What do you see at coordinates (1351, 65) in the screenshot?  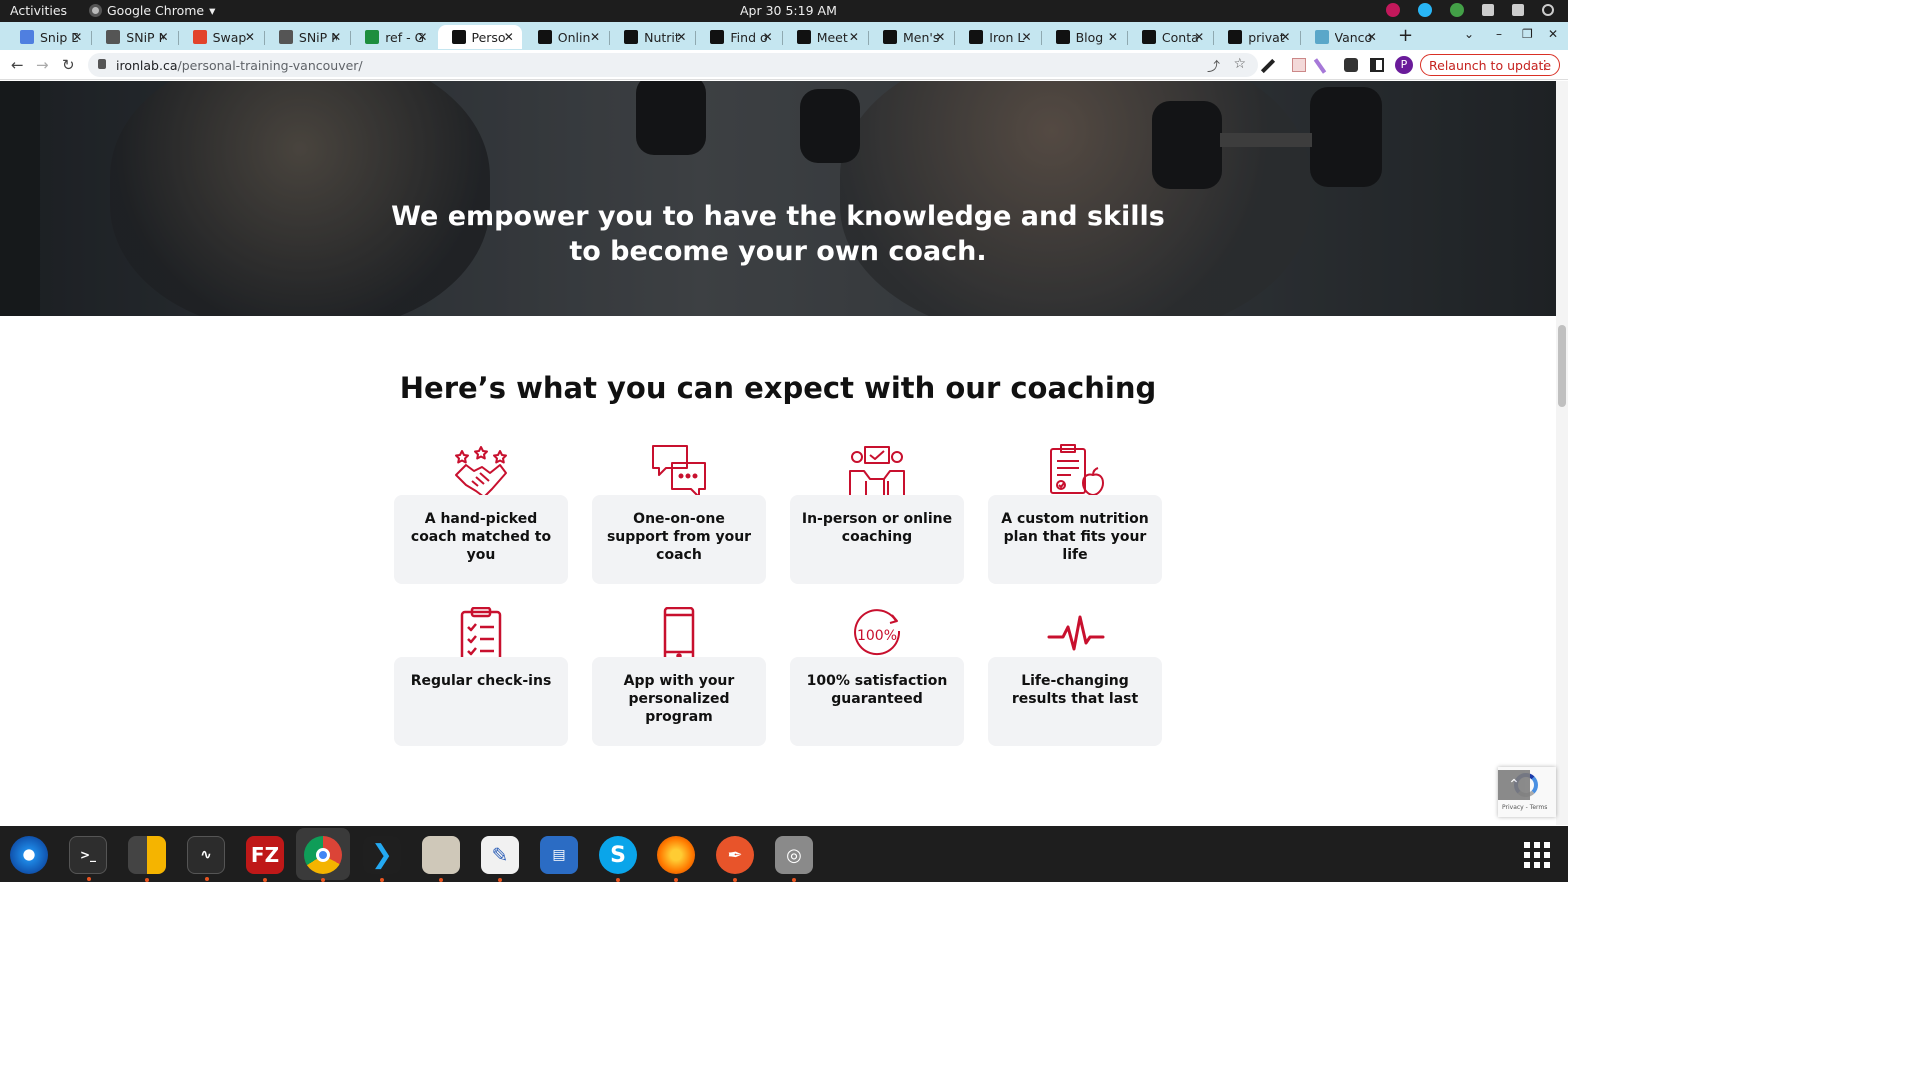 I see `extensions-puzzle-icon` at bounding box center [1351, 65].